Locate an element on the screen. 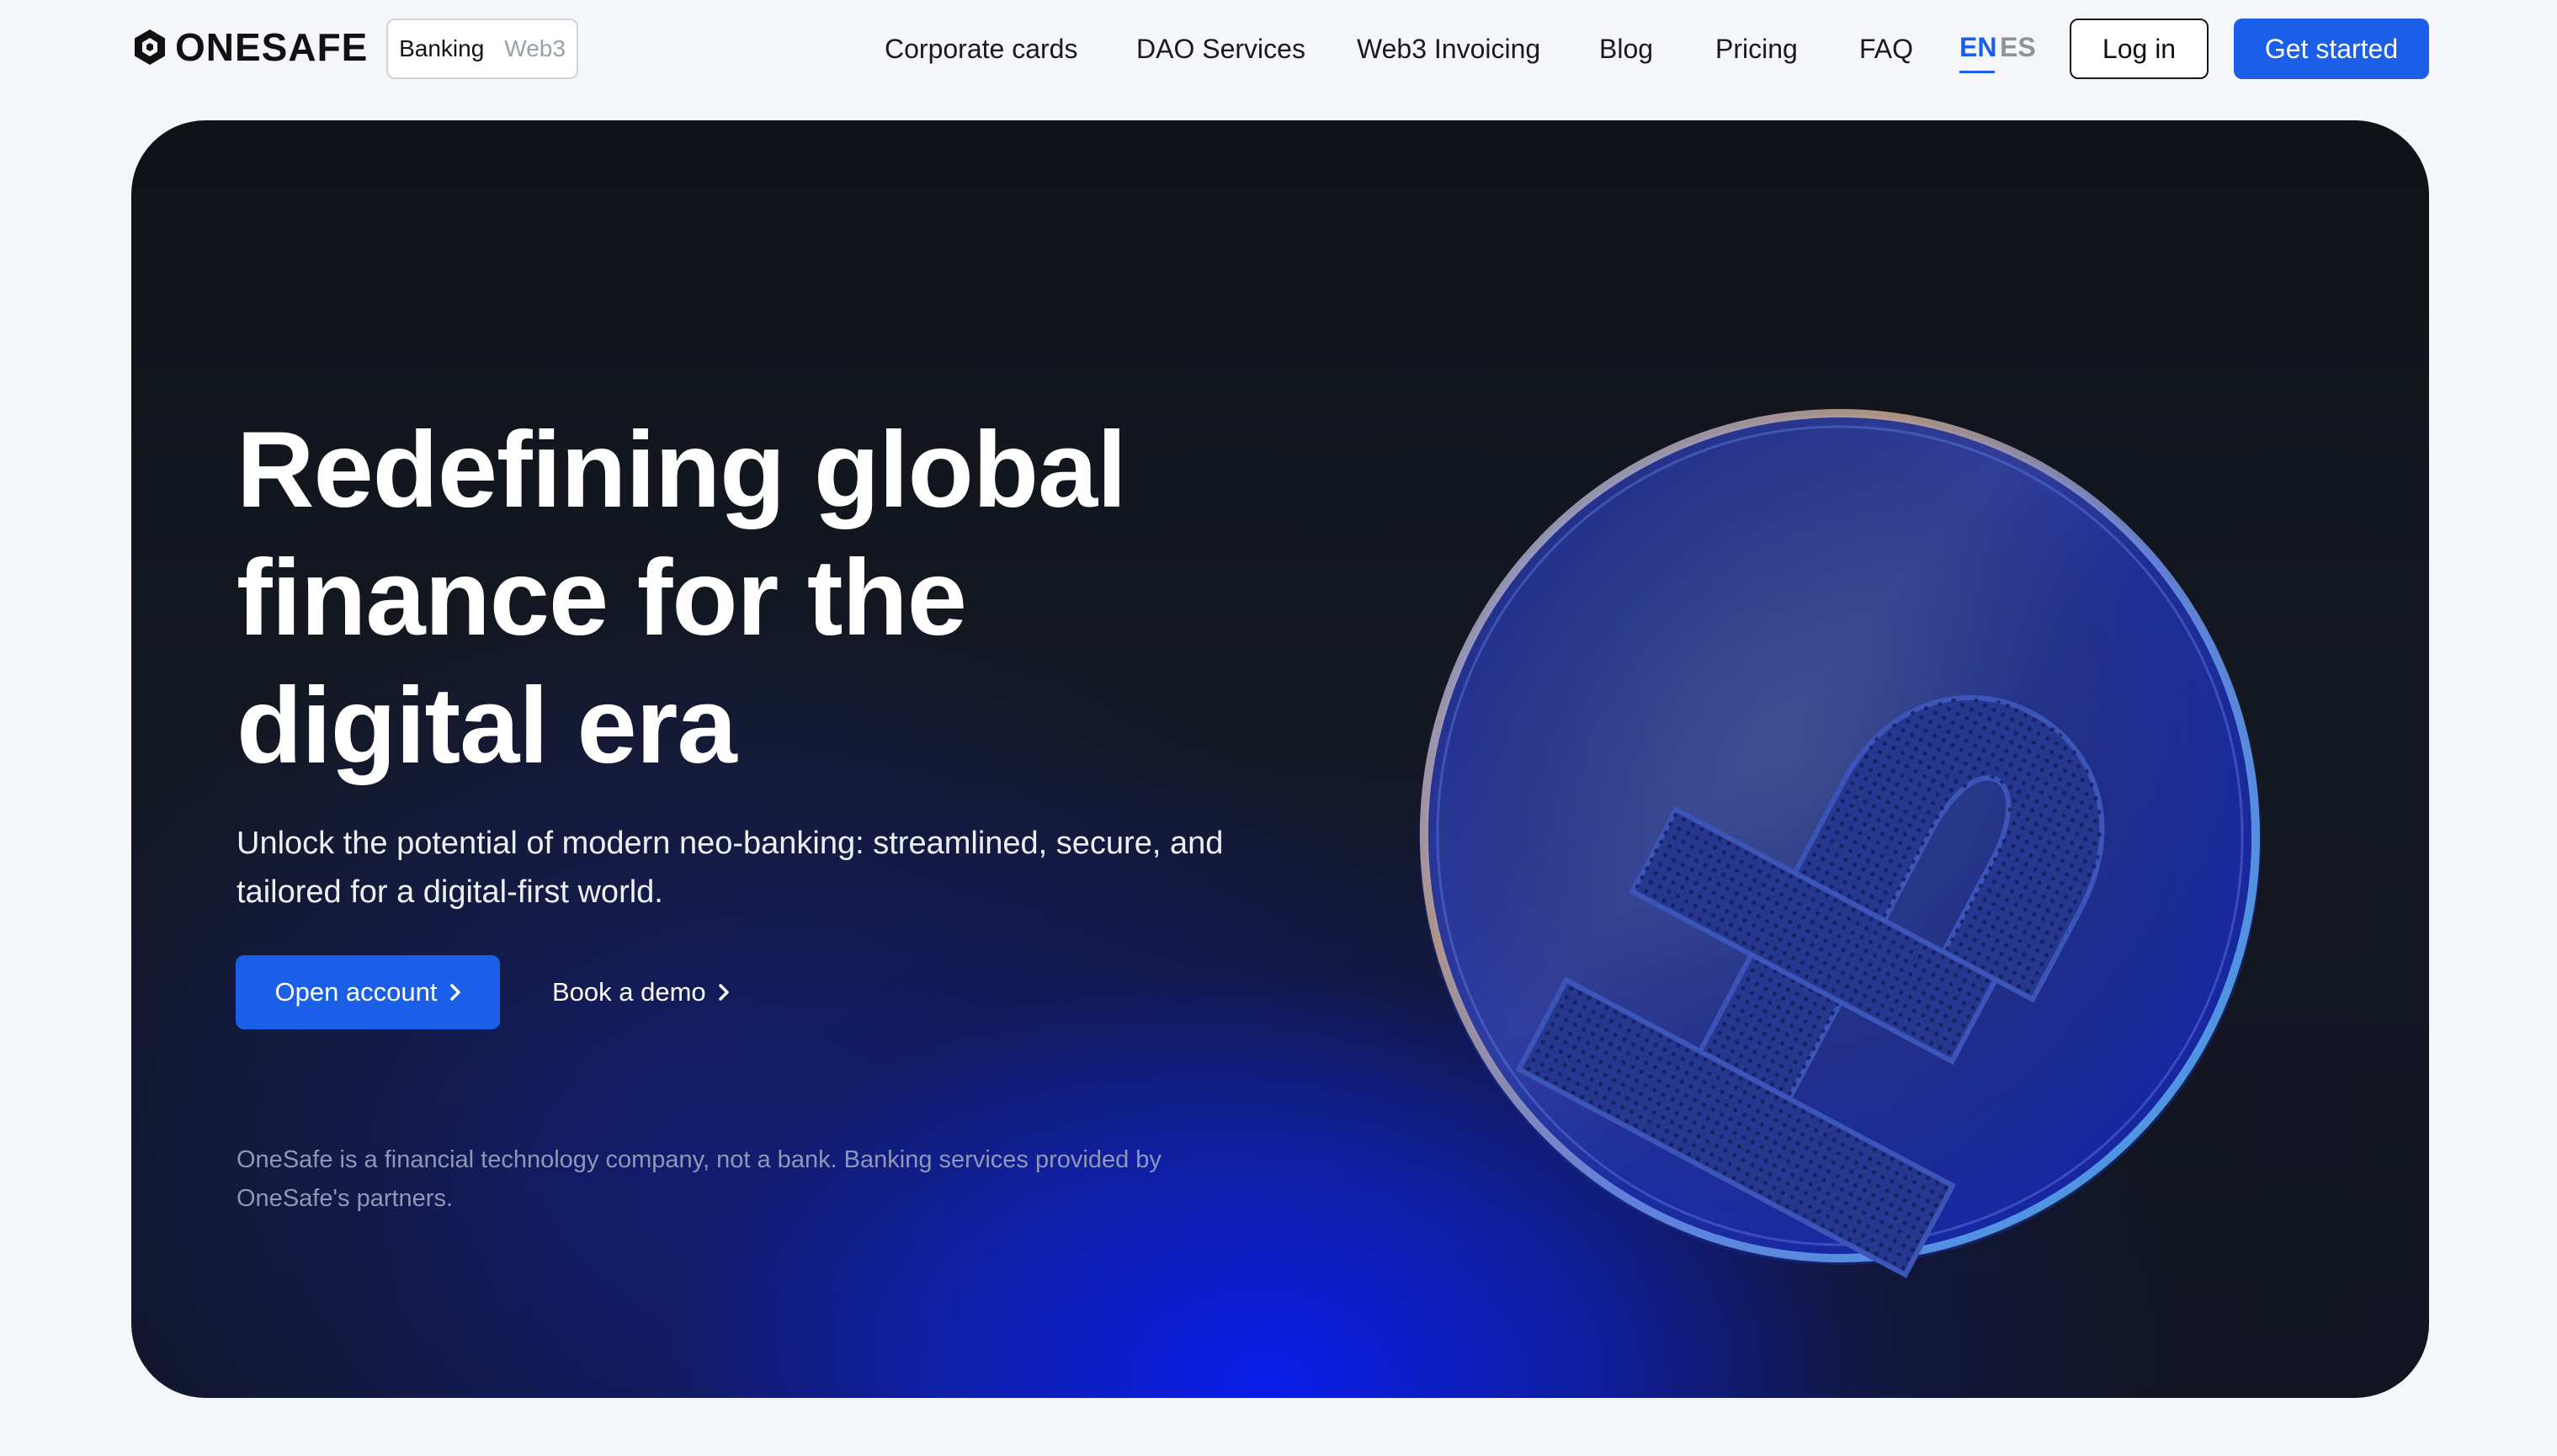 This screenshot has height=1456, width=2557. brand-logo: ONESAFE is located at coordinates (249, 47).